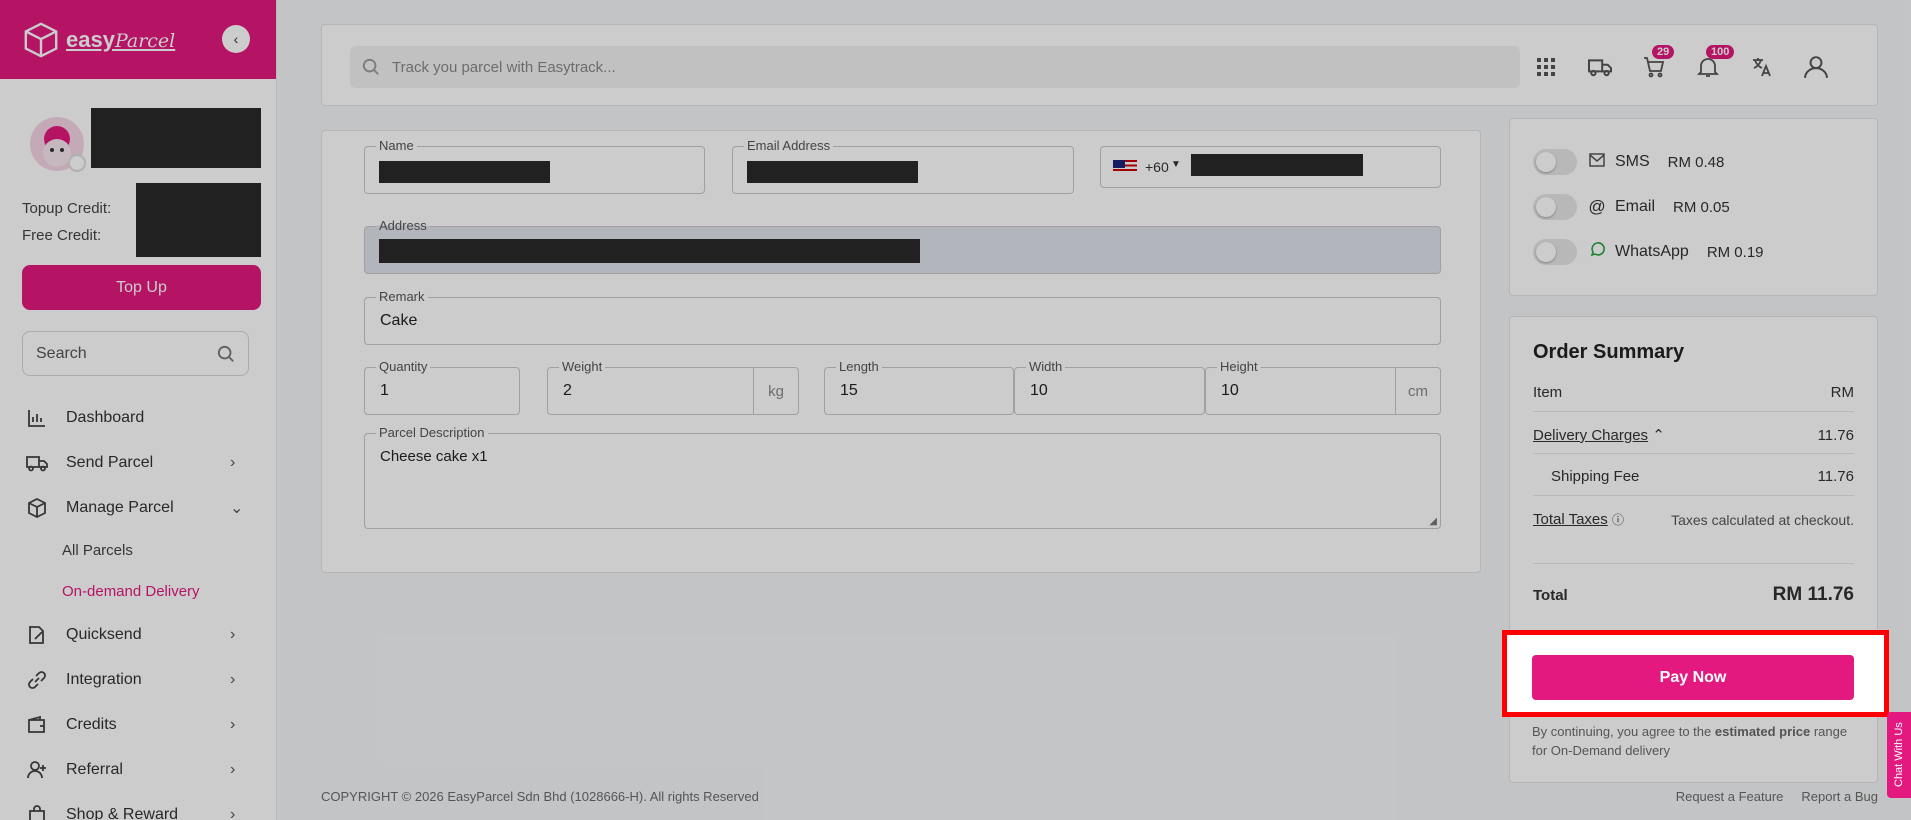  What do you see at coordinates (37, 680) in the screenshot?
I see `link-icon` at bounding box center [37, 680].